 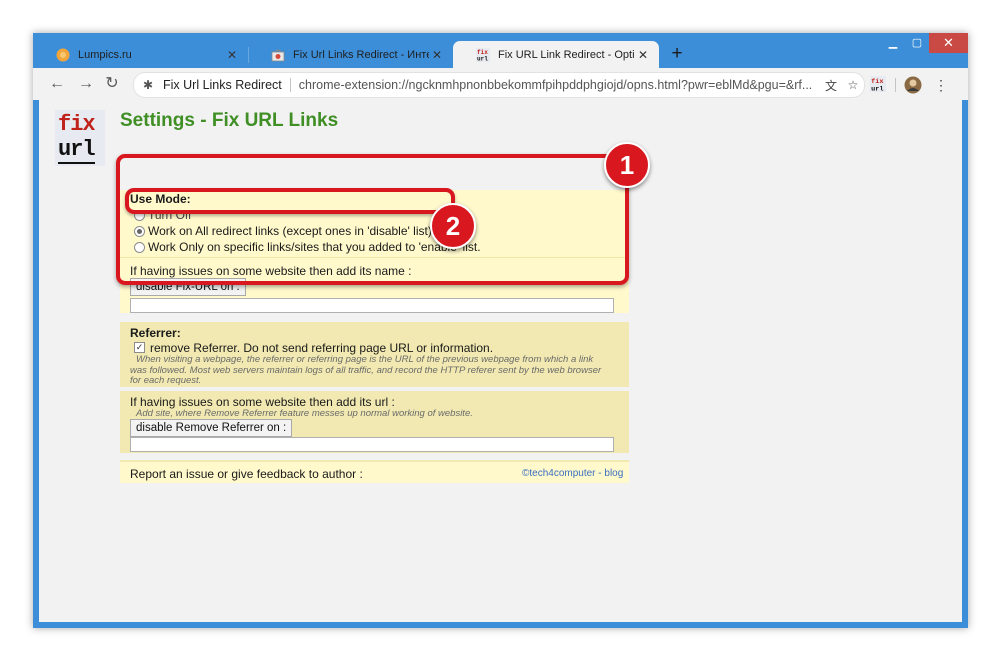 I want to click on chrome-store-icon, so click(x=278, y=55).